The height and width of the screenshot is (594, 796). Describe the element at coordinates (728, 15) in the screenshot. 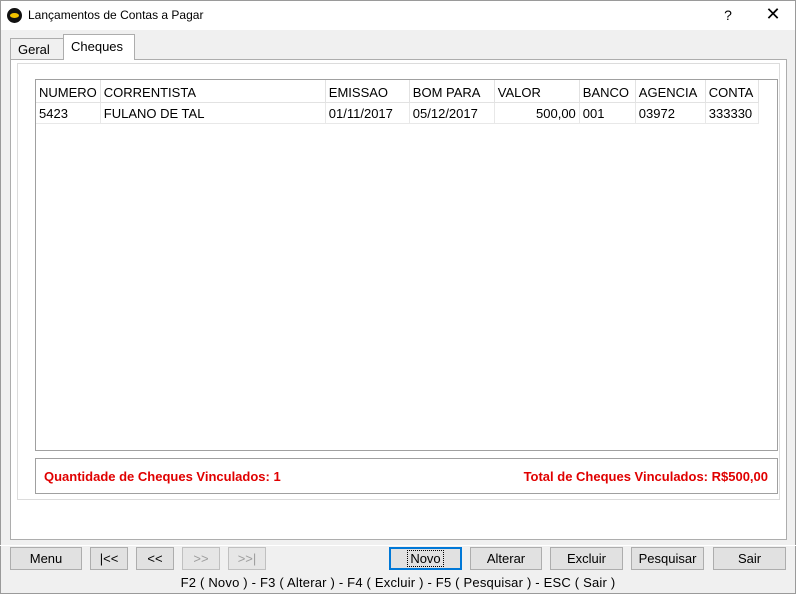

I see `help-button: ?` at that location.